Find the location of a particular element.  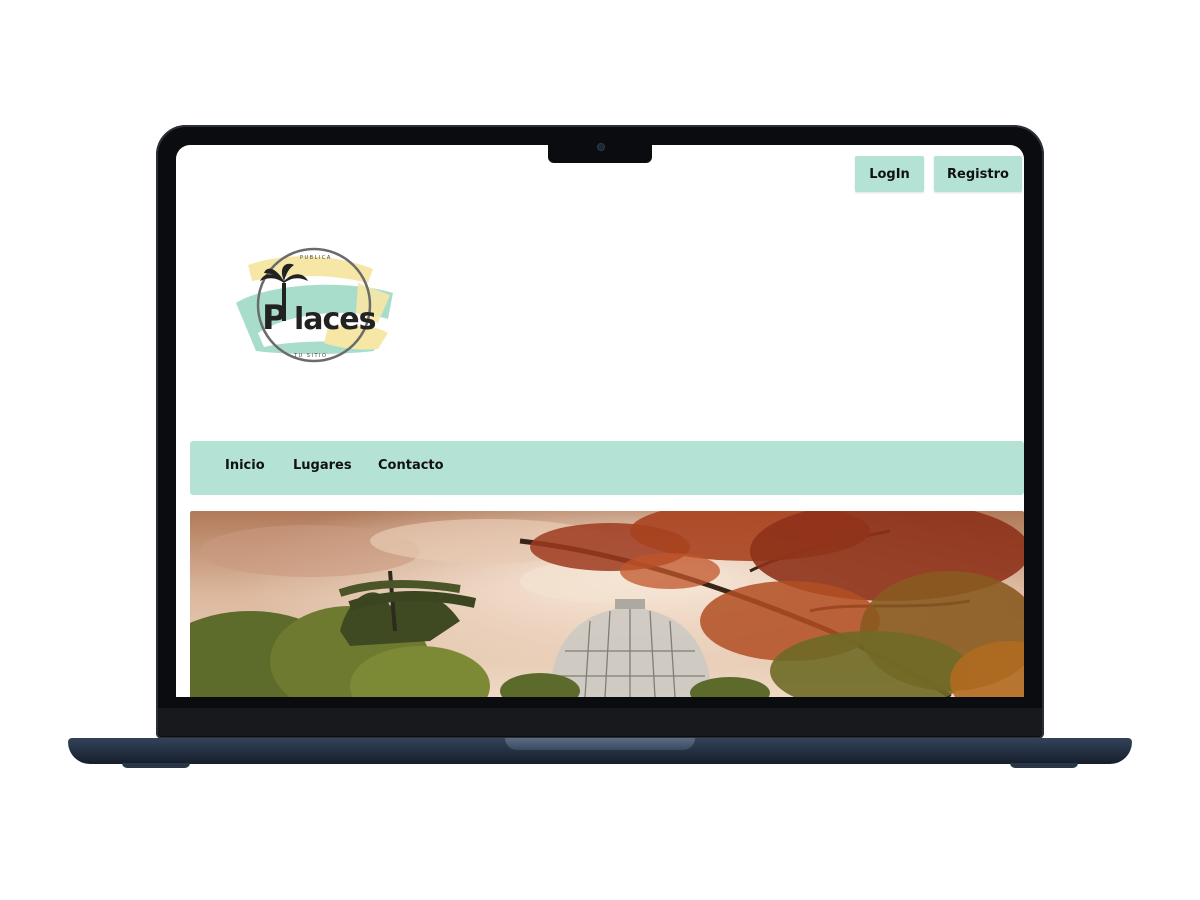

laptop-bezel-chin is located at coordinates (600, 722).